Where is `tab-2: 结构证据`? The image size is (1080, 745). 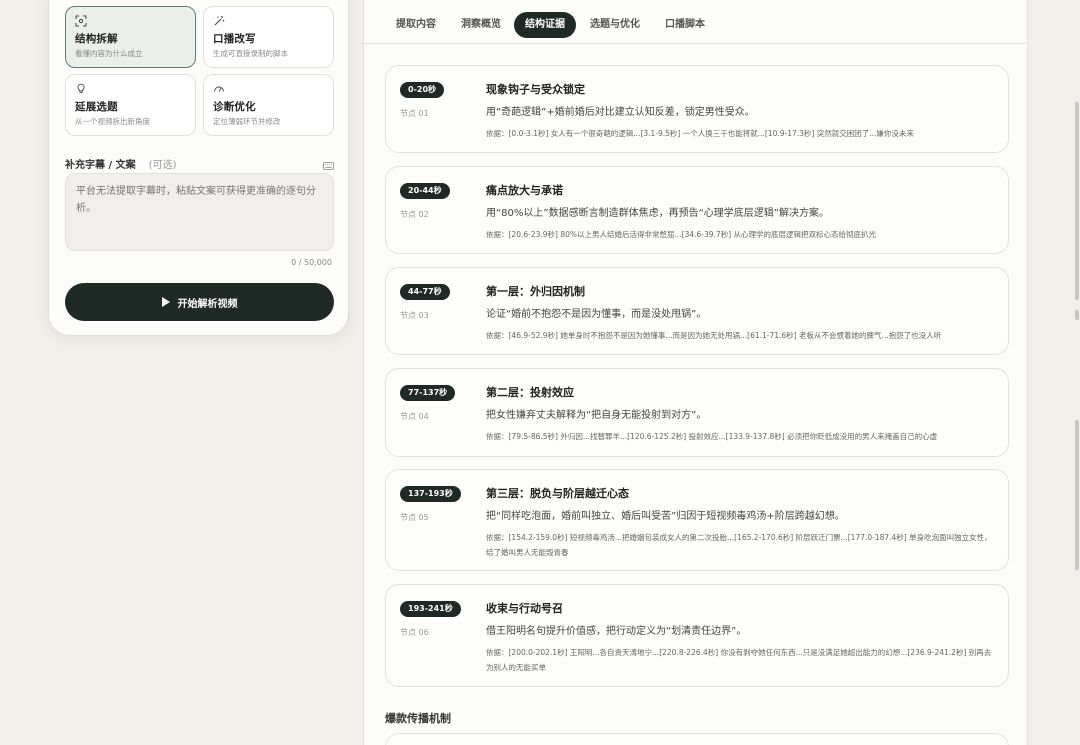
tab-2: 结构证据 is located at coordinates (545, 25).